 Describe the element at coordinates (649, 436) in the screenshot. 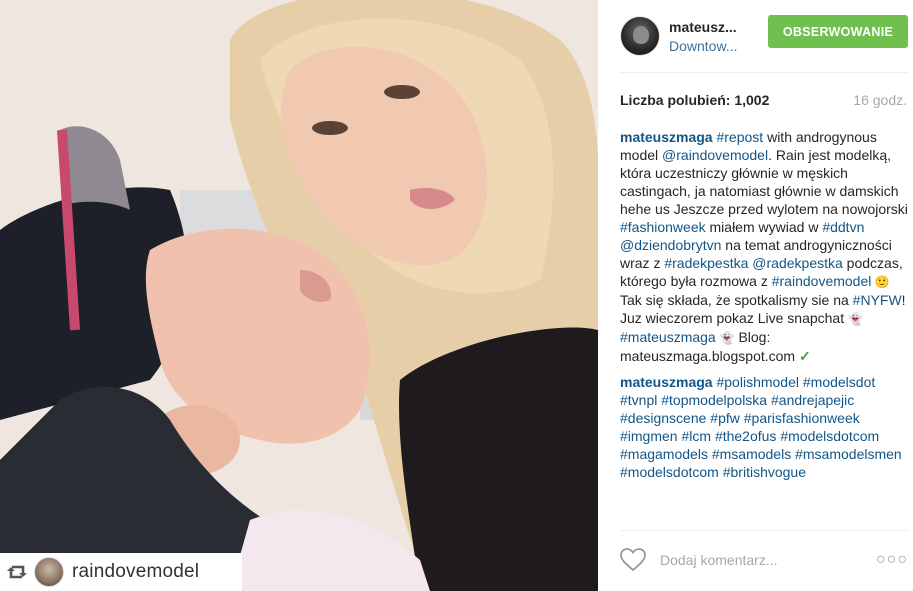

I see `hashtag-link: #imgmen` at that location.